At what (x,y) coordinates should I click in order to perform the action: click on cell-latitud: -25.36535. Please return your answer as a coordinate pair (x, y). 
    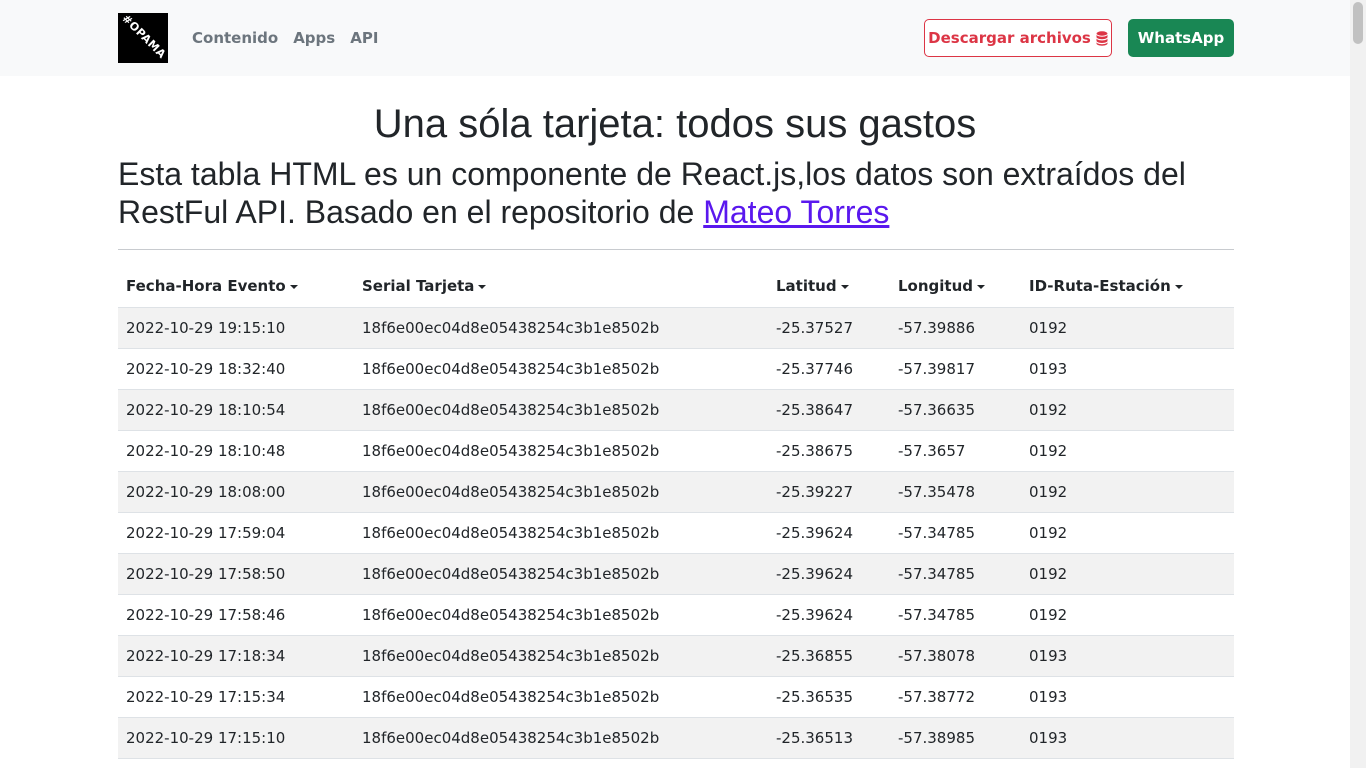
    Looking at the image, I should click on (829, 697).